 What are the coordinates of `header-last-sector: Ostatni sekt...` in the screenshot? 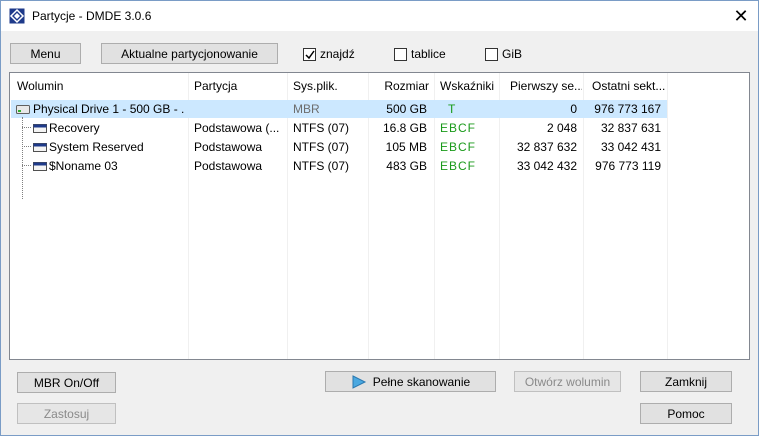 It's located at (629, 86).